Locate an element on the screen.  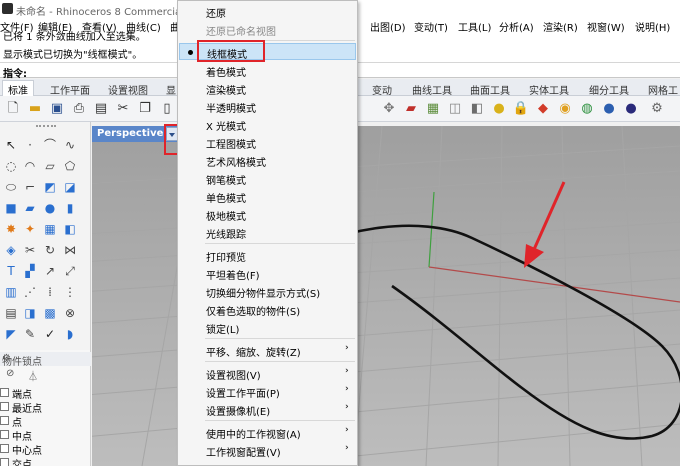
tab-transform: 变动 is located at coordinates (382, 89).